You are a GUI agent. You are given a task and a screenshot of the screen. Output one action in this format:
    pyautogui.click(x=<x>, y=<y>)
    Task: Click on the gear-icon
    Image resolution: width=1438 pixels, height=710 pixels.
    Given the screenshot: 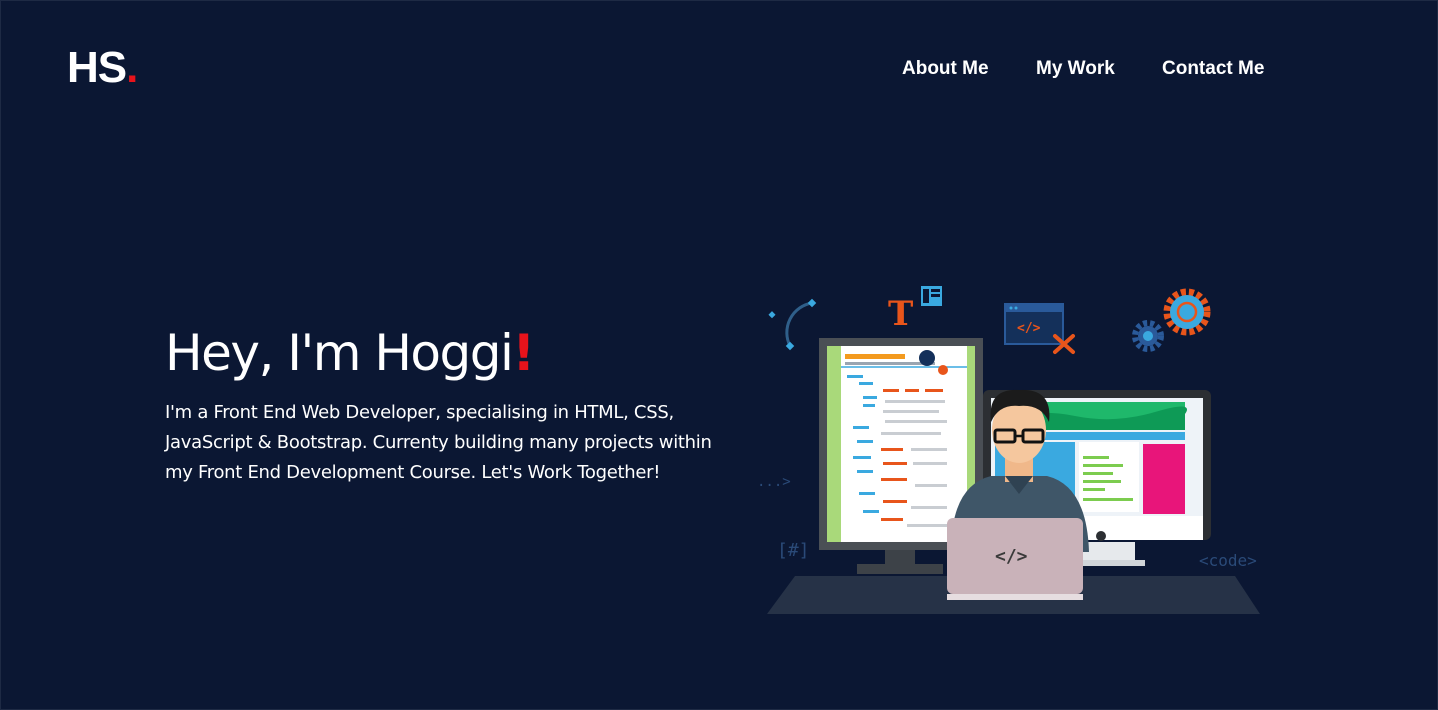 What is the action you would take?
    pyautogui.click(x=1187, y=312)
    